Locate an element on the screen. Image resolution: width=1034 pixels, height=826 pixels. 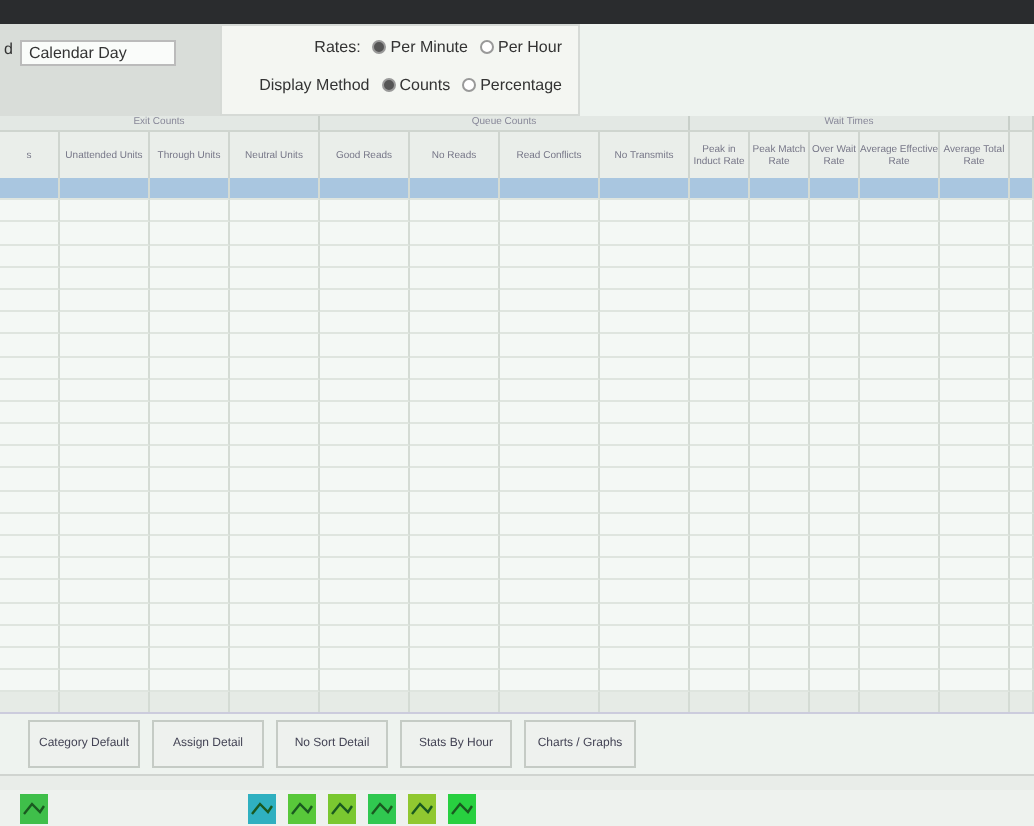
display-method-radio: Counts is located at coordinates (416, 85).